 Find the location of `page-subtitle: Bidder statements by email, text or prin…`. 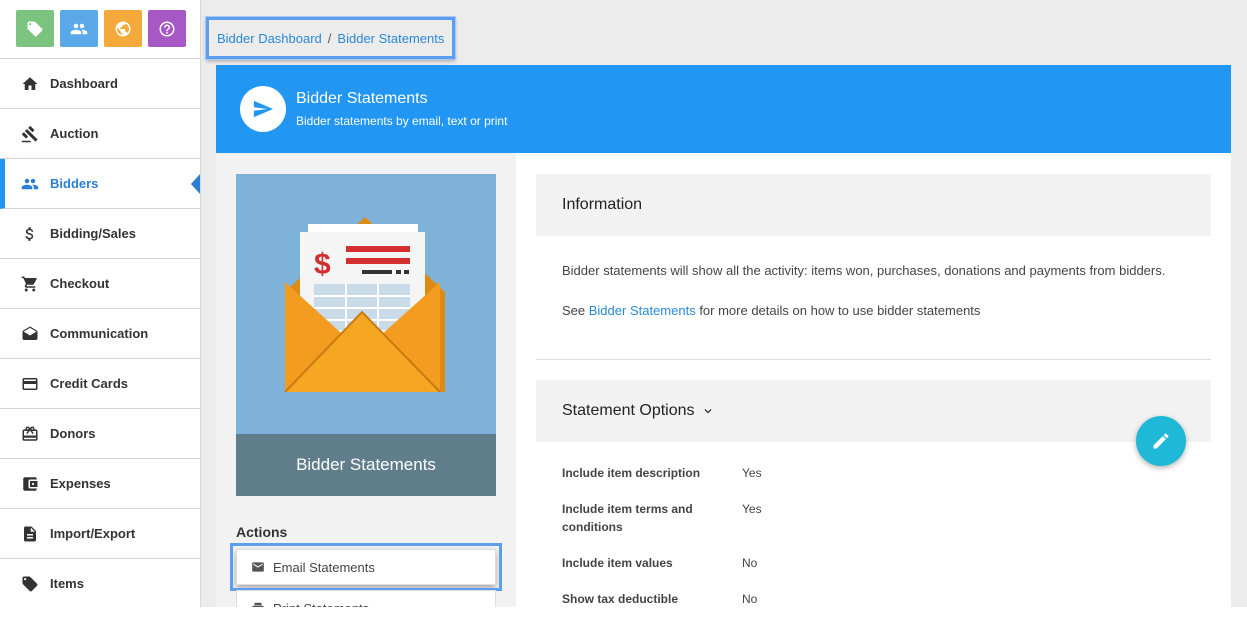

page-subtitle: Bidder statements by email, text or prin… is located at coordinates (402, 121).